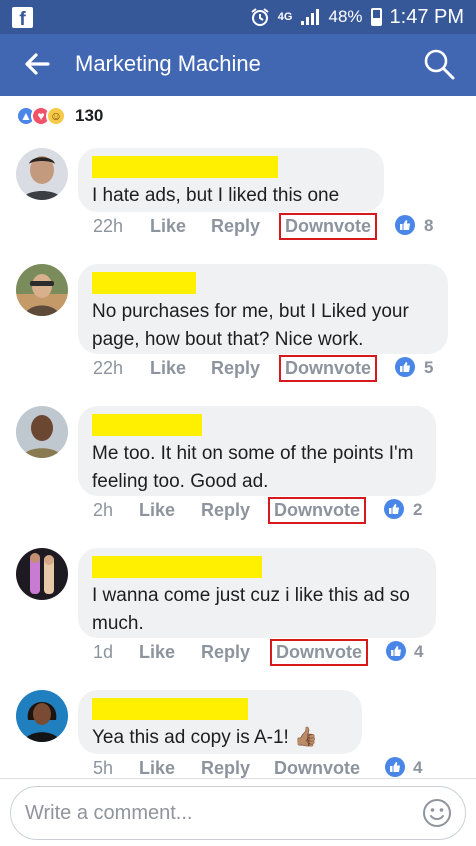 This screenshot has height=846, width=476. I want to click on alarm-icon, so click(260, 17).